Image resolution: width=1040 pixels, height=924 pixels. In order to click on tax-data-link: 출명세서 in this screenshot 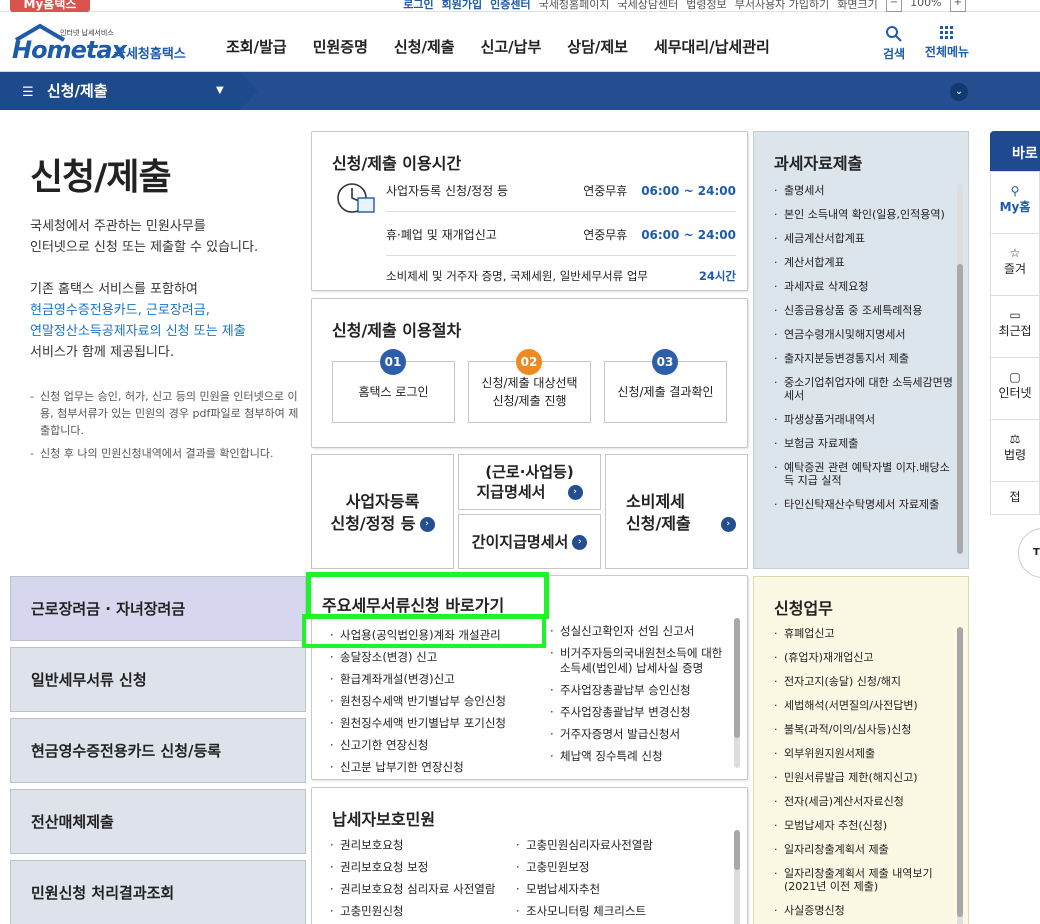, I will do `click(864, 190)`.